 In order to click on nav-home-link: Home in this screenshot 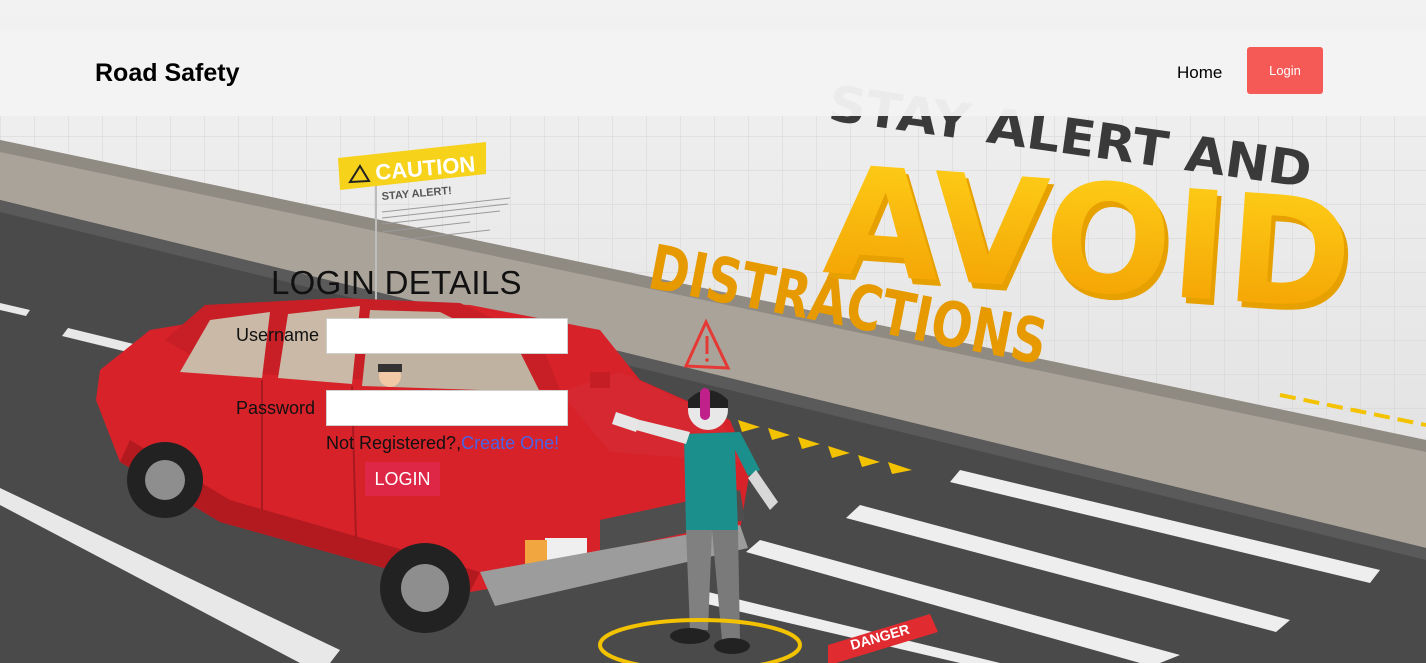, I will do `click(1199, 73)`.